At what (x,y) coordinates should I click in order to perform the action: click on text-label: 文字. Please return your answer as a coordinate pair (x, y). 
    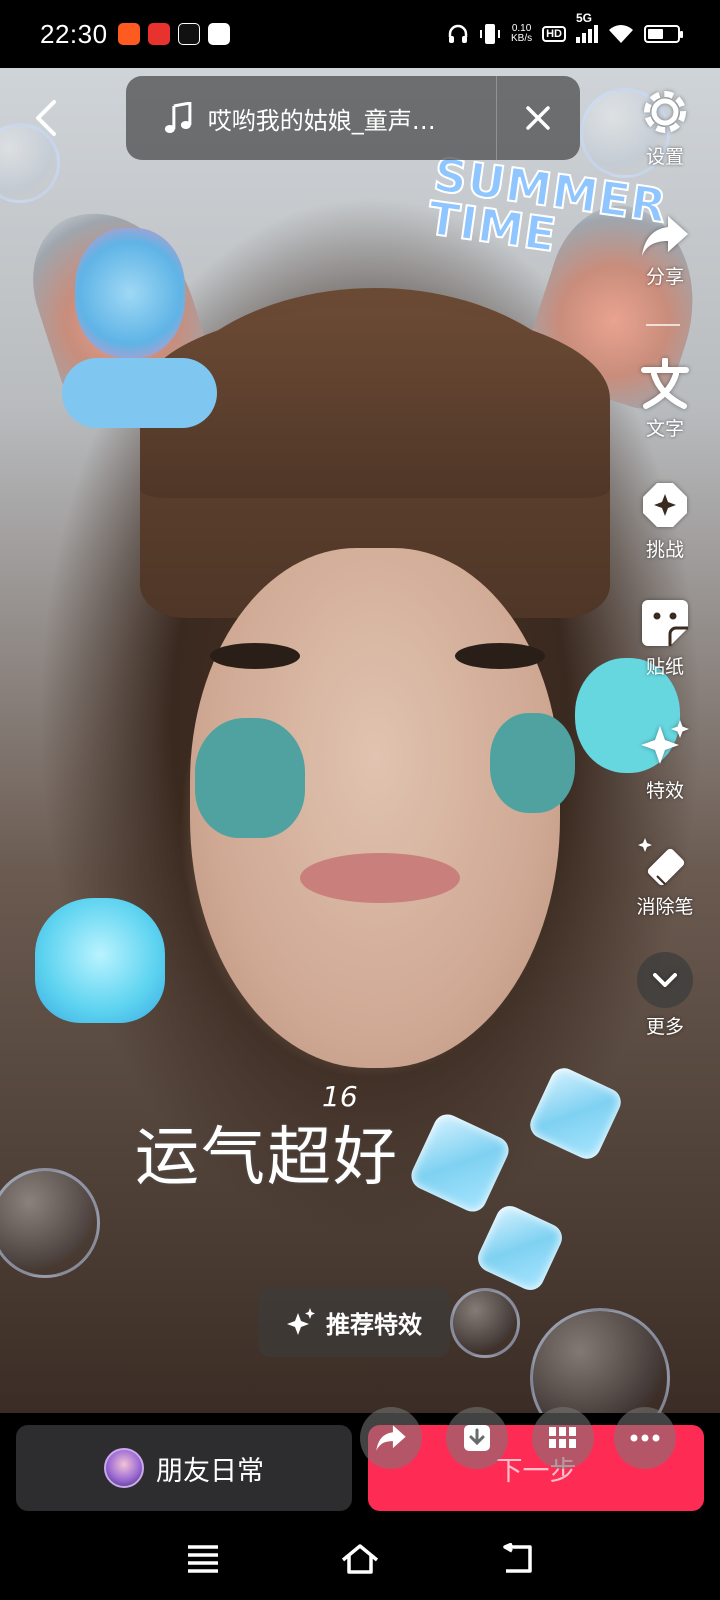
    Looking at the image, I should click on (664, 429).